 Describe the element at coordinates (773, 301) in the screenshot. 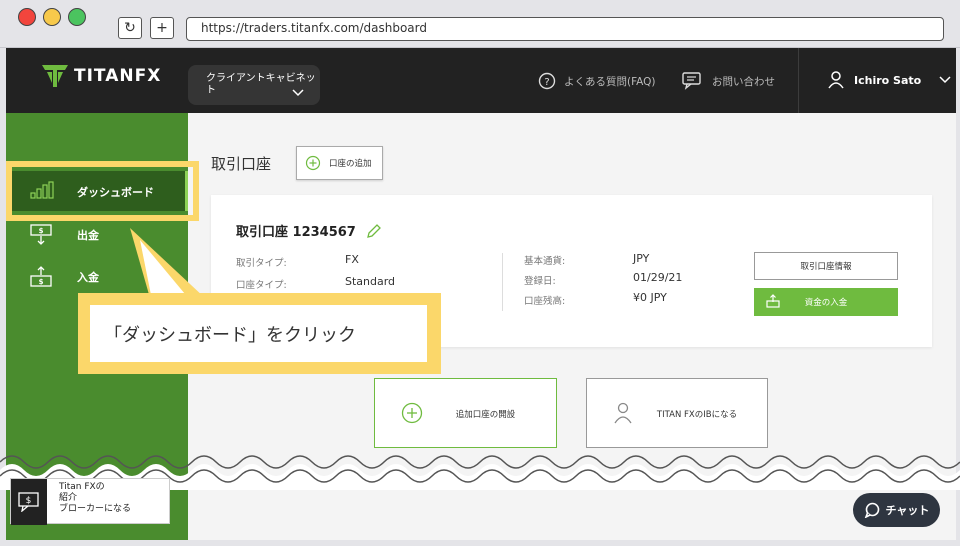

I see `deposit-icon` at that location.